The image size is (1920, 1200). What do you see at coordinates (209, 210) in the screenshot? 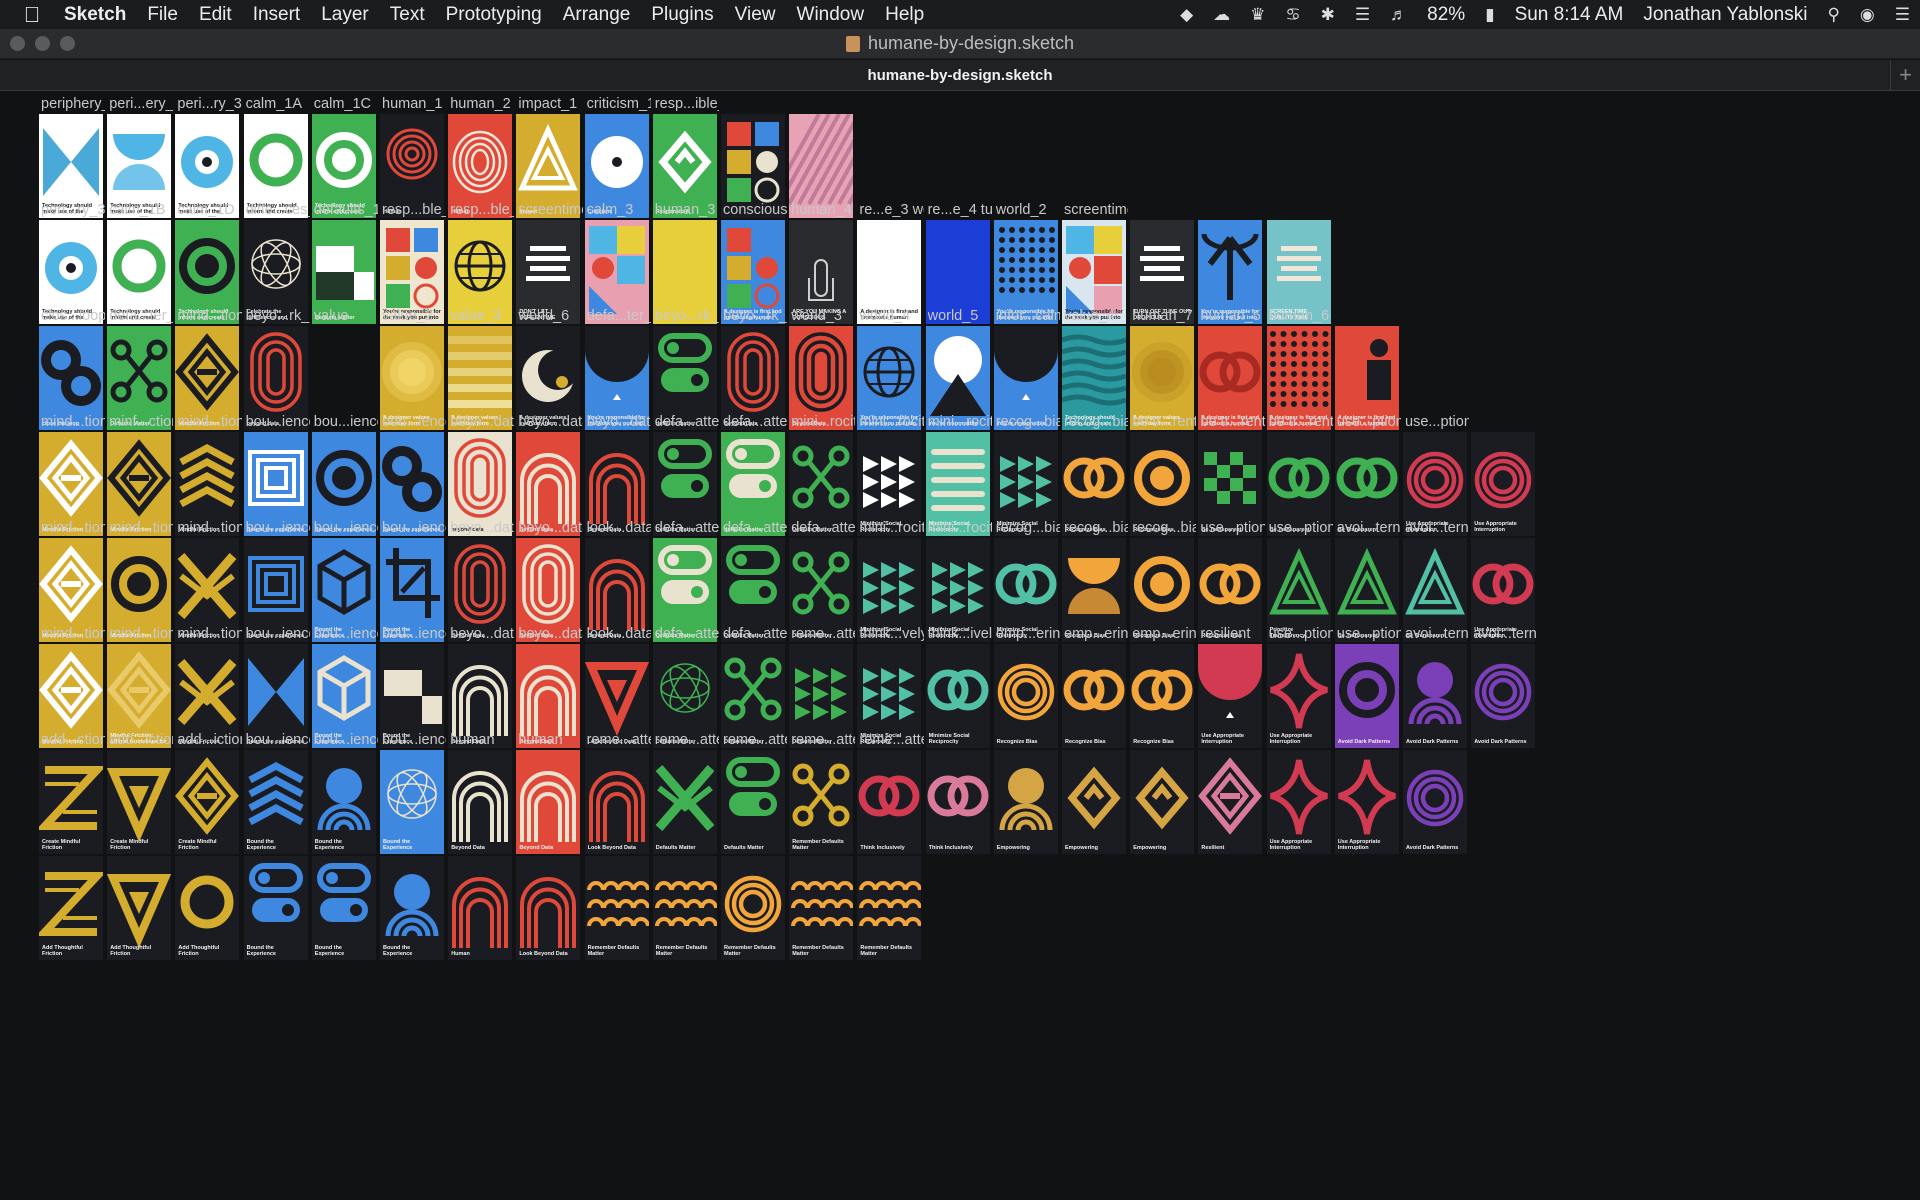
I see `artboard-label: calm_1D` at bounding box center [209, 210].